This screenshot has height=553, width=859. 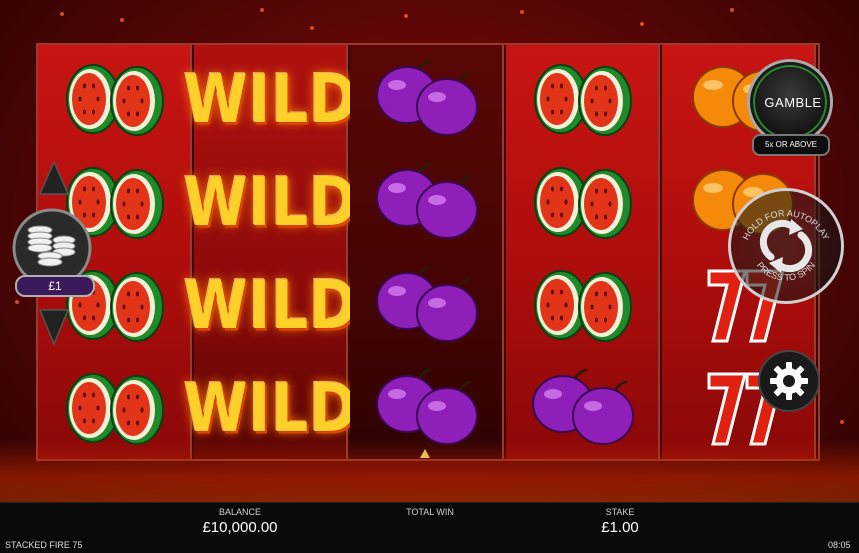 What do you see at coordinates (791, 145) in the screenshot?
I see `gamble-sublabel: 5x OR ABOVE` at bounding box center [791, 145].